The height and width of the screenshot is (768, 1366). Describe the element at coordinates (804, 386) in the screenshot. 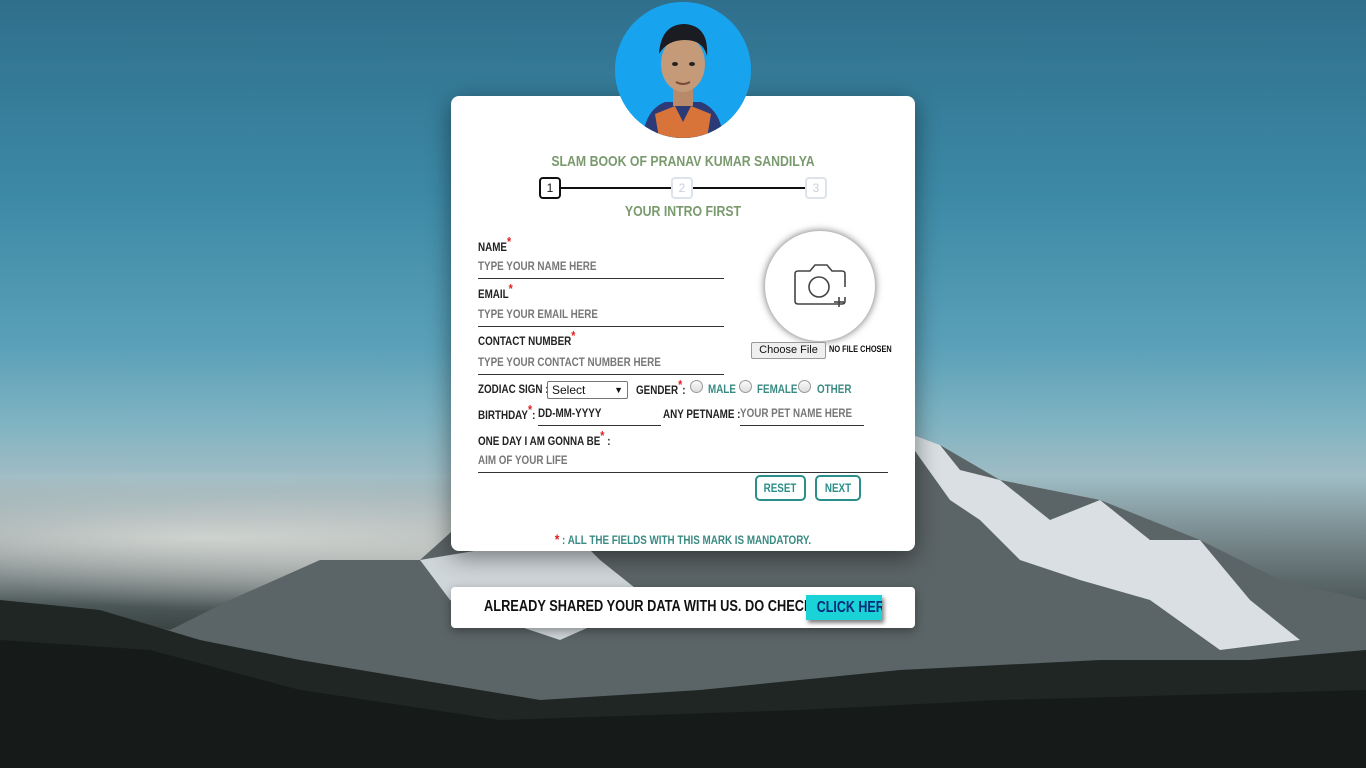

I see `gender-radio-other` at that location.